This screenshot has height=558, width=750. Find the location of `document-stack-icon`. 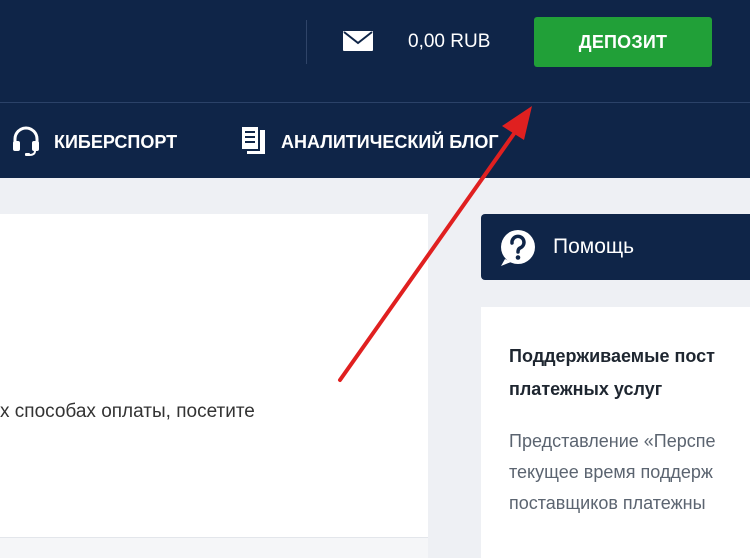

document-stack-icon is located at coordinates (254, 142).